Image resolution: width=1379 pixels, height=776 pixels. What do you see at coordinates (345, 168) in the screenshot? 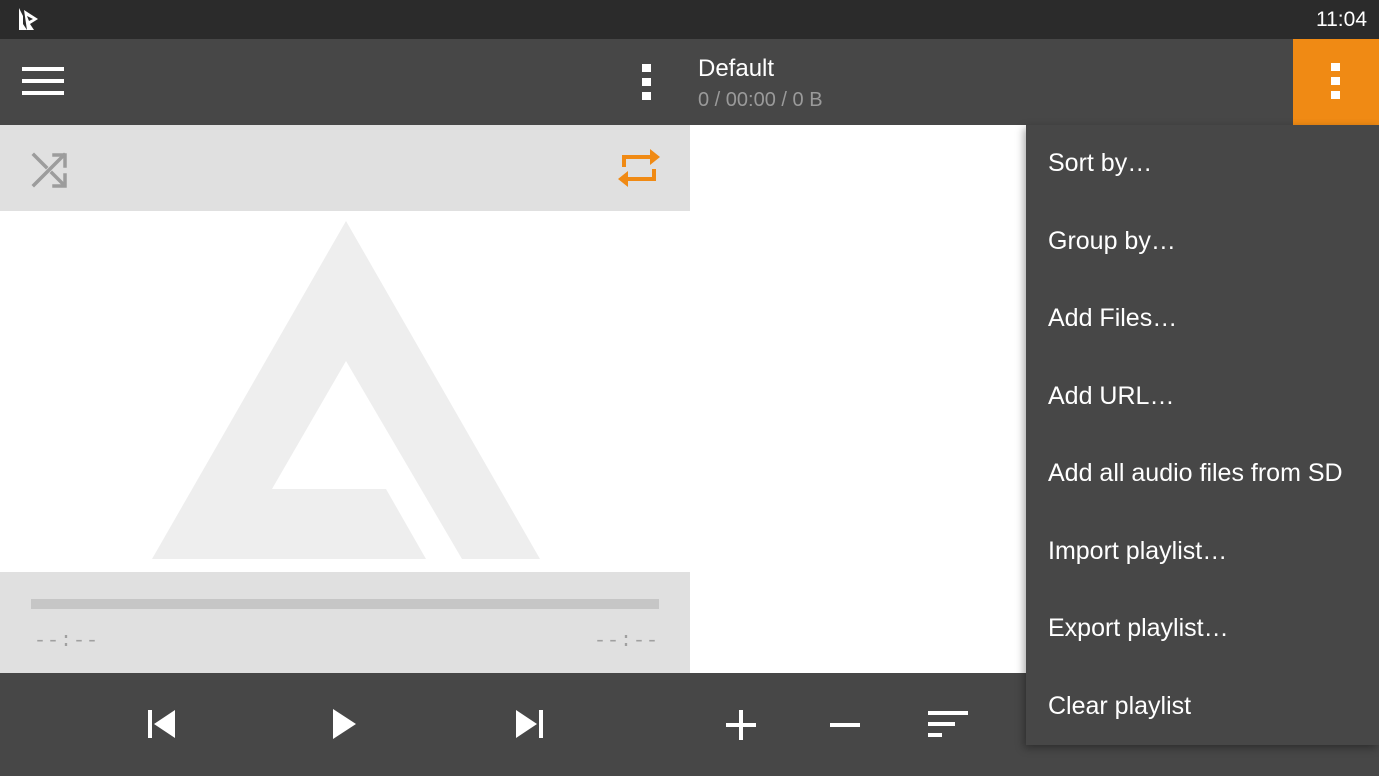
I see `shuffle-repeat-bar` at bounding box center [345, 168].